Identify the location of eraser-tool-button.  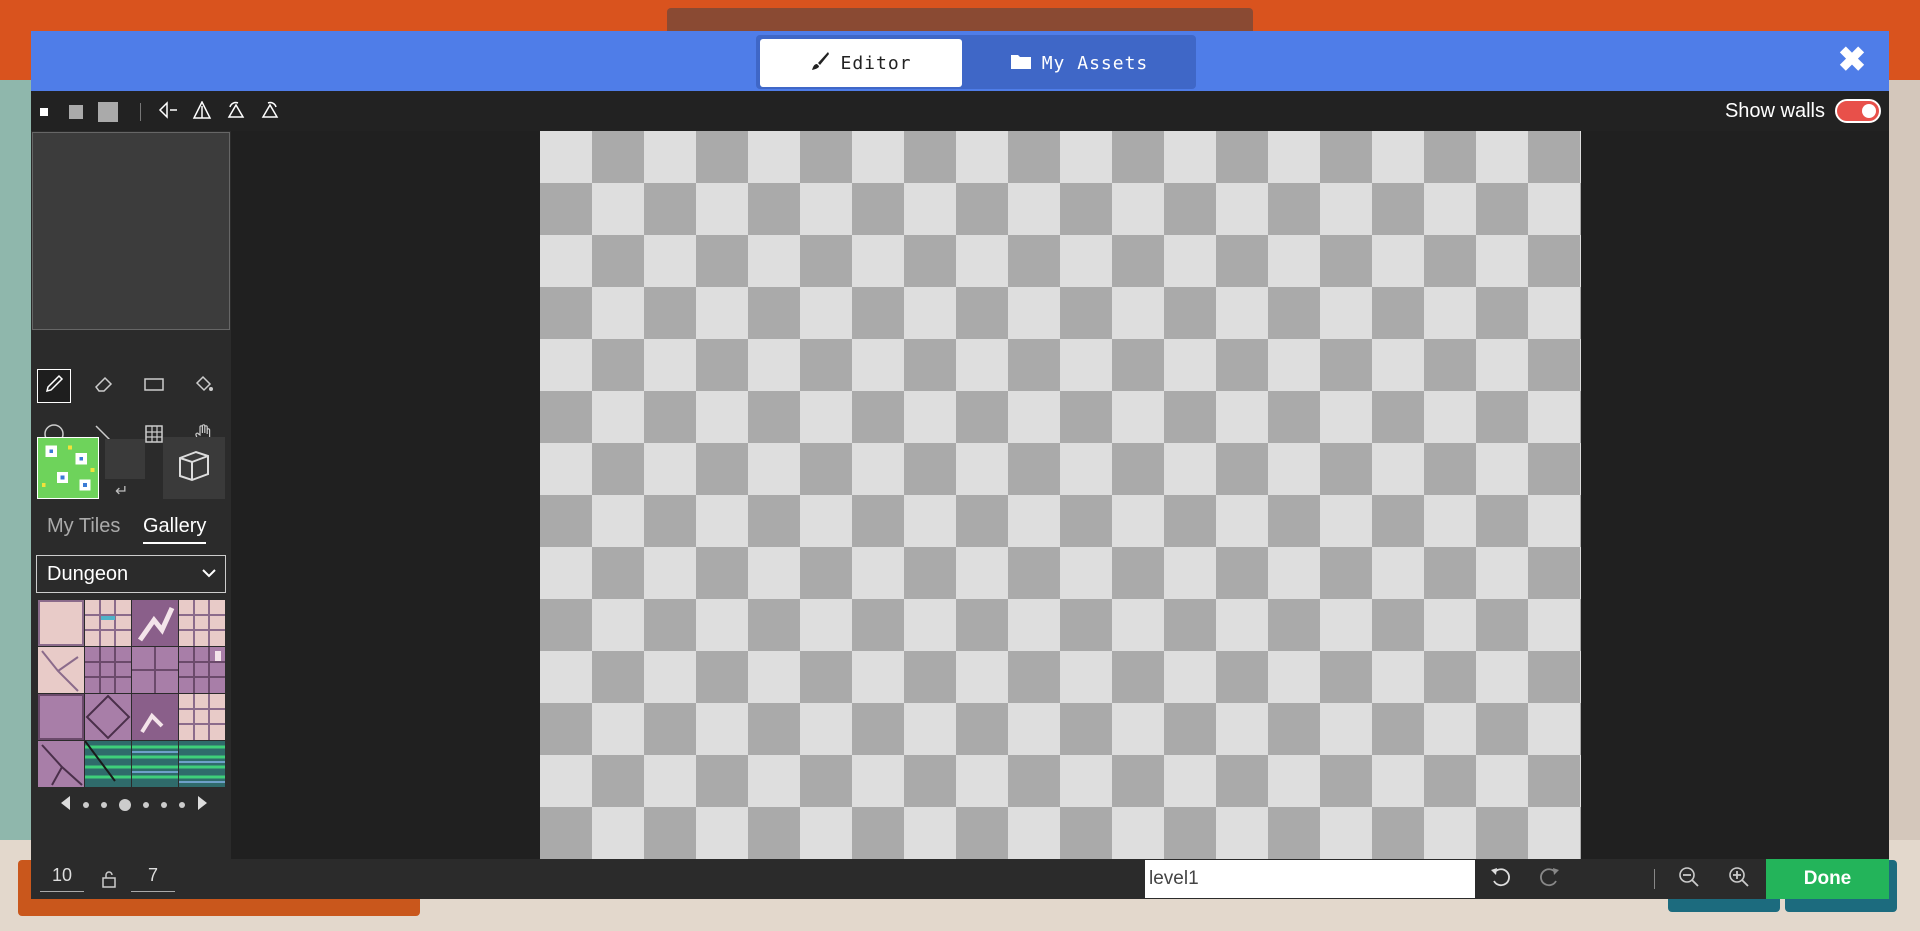
(104, 386).